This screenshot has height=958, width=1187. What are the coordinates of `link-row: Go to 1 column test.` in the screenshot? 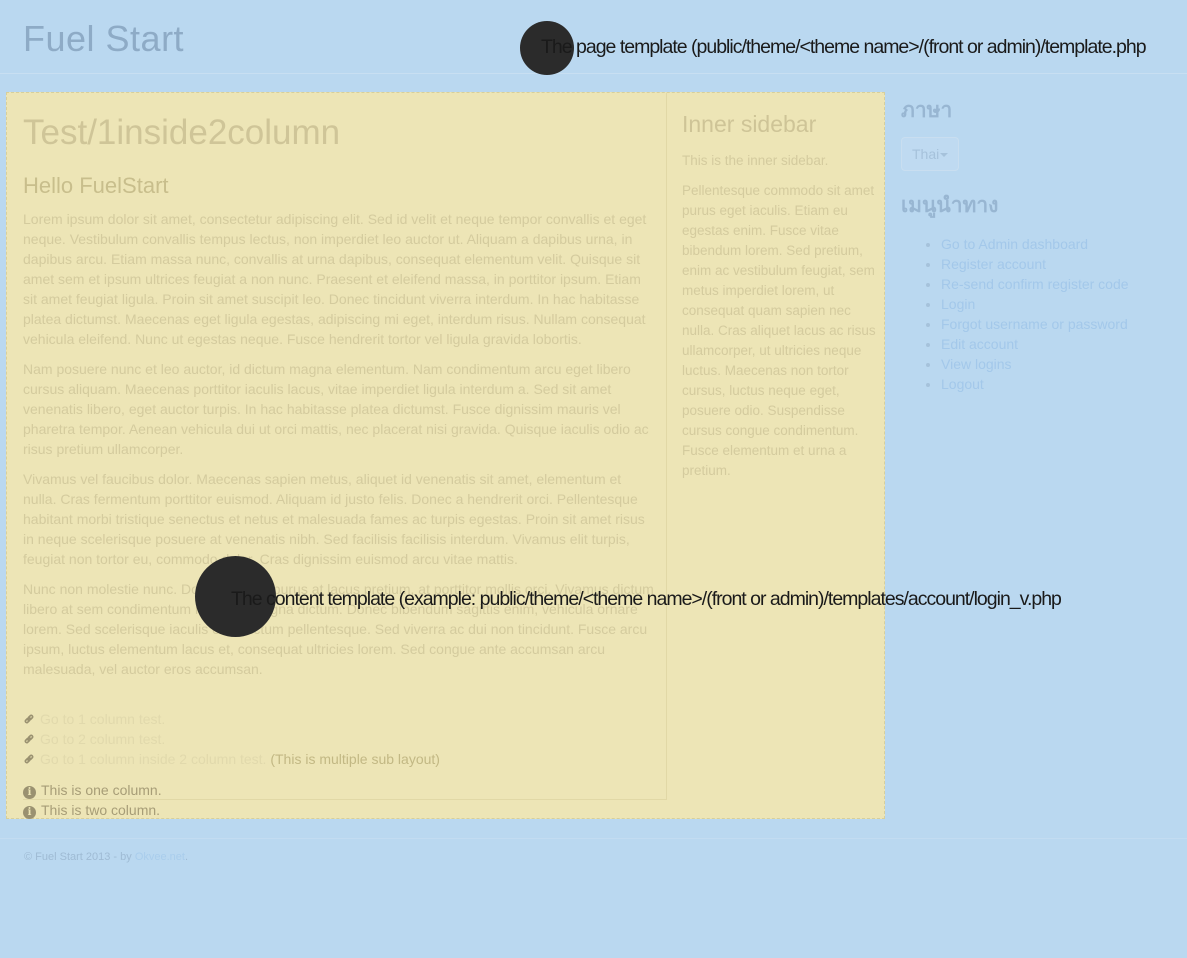 It's located at (231, 719).